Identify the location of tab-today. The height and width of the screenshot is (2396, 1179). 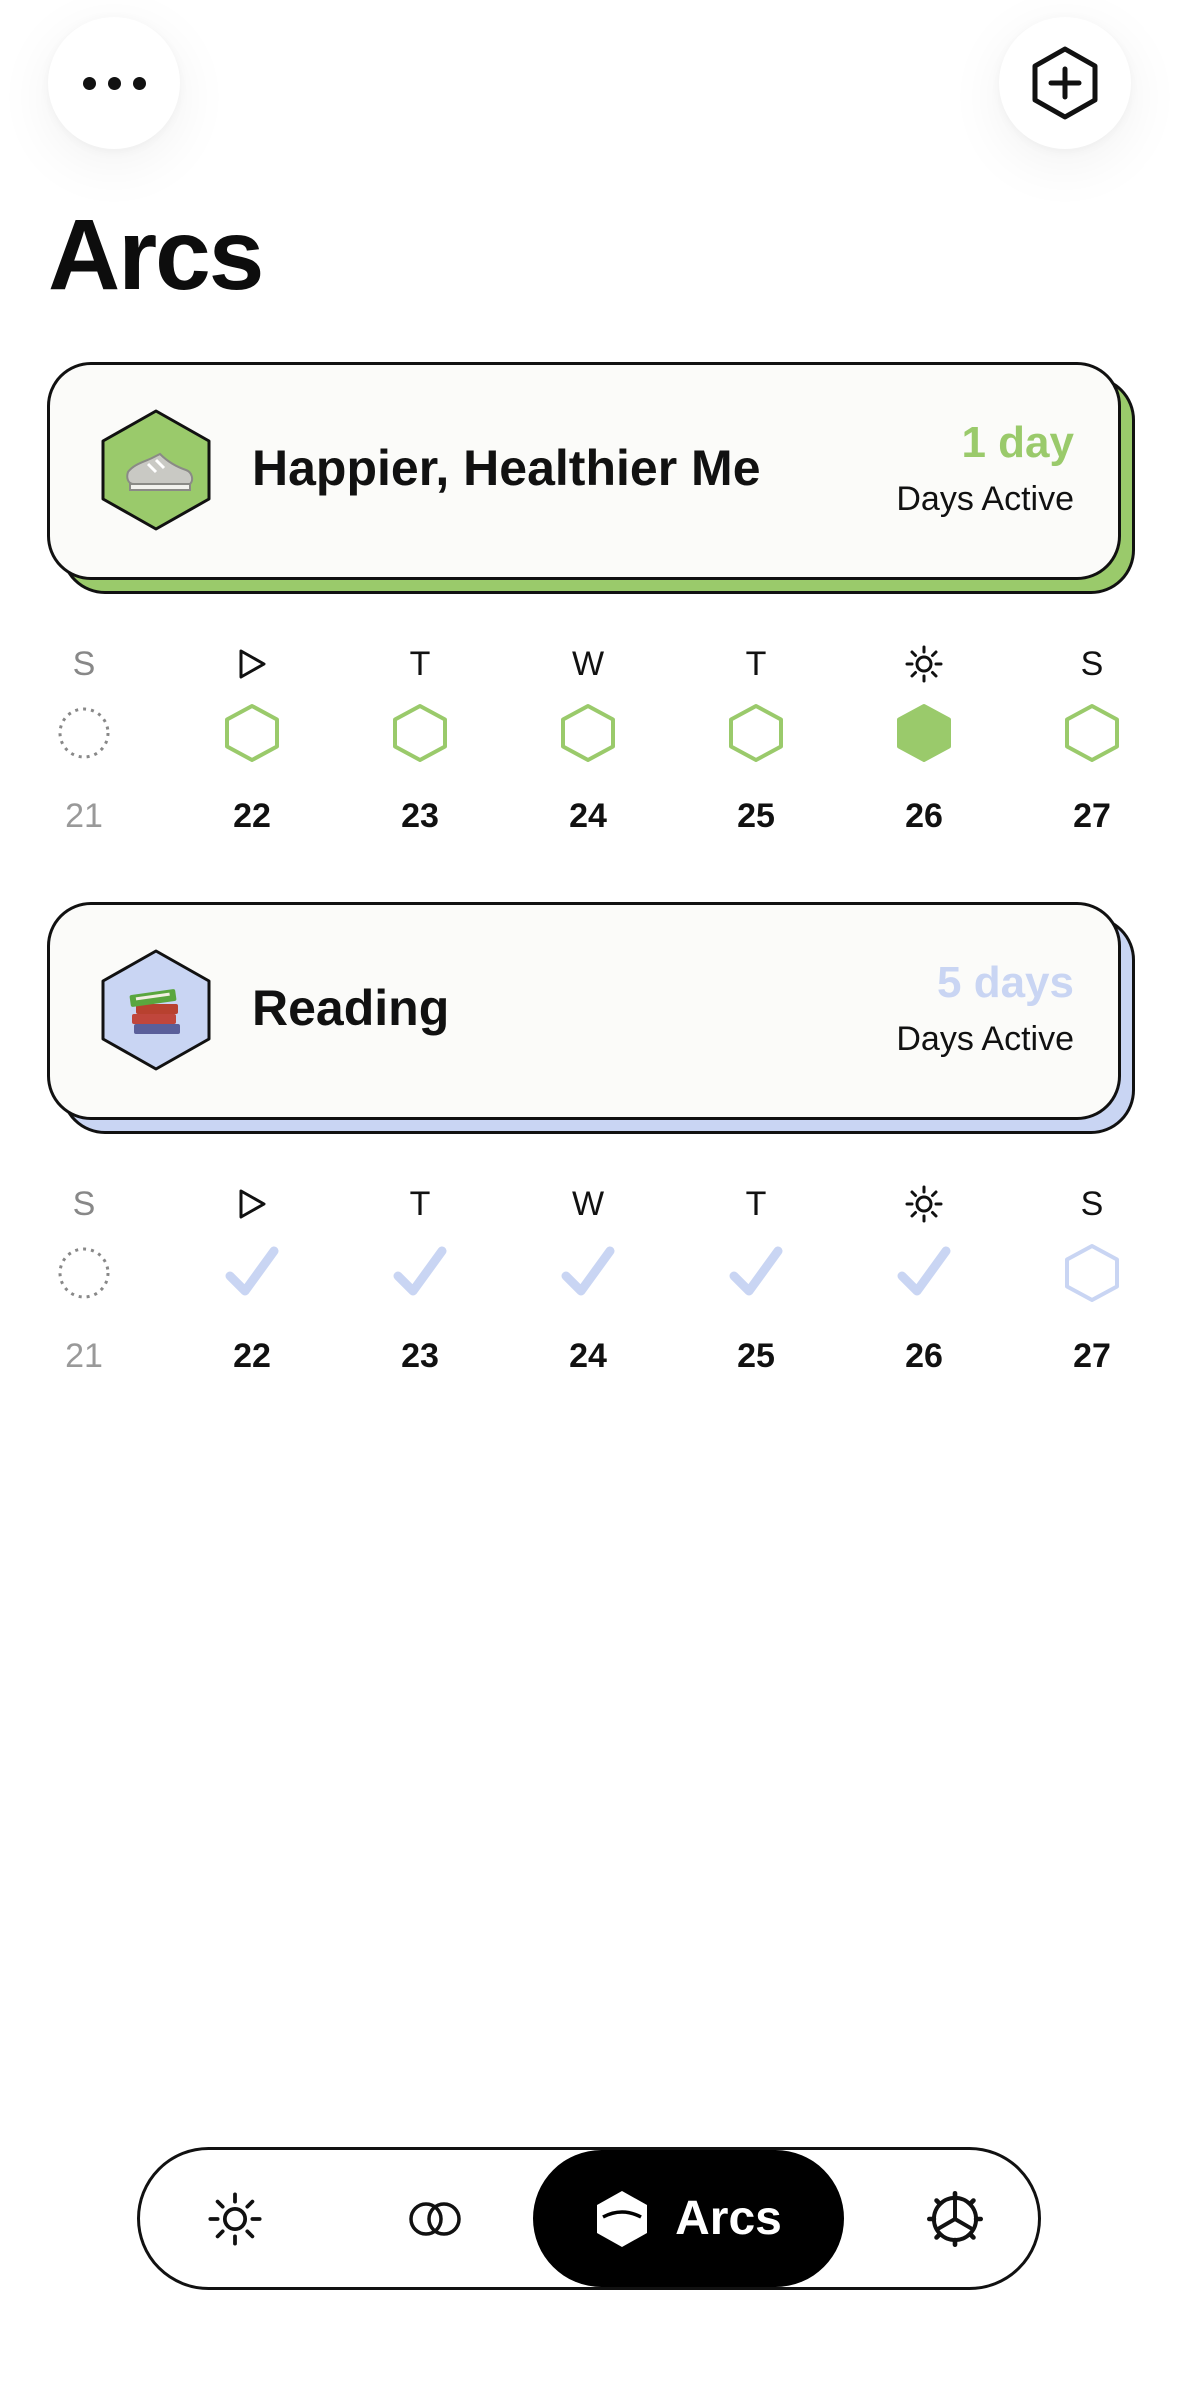
(235, 2218).